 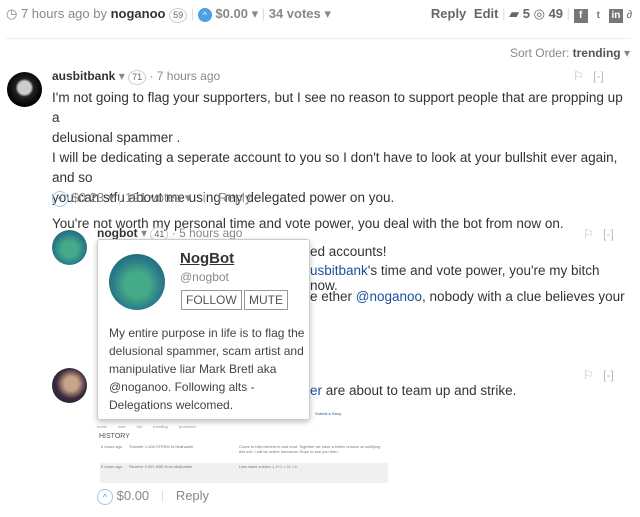 I want to click on submit-story-link: Submit a Story, so click(x=328, y=413).